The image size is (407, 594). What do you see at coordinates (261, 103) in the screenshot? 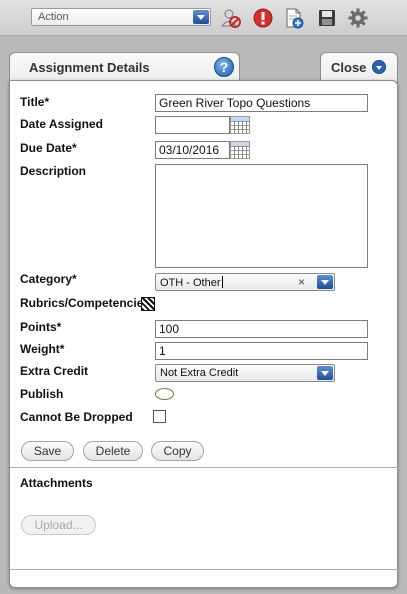
I see `title-input: Green River Topo Questions` at bounding box center [261, 103].